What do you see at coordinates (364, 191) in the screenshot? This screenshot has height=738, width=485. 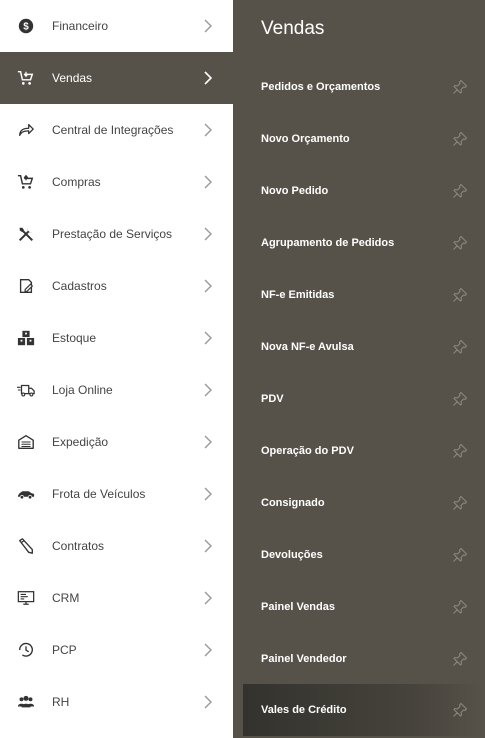 I see `submenu-item-novo-pedido: Novo Pedido` at bounding box center [364, 191].